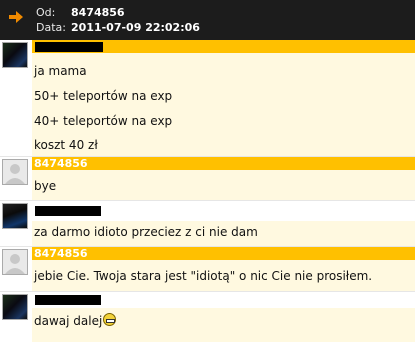  Describe the element at coordinates (16, 17) in the screenshot. I see `arrow-right-icon` at that location.